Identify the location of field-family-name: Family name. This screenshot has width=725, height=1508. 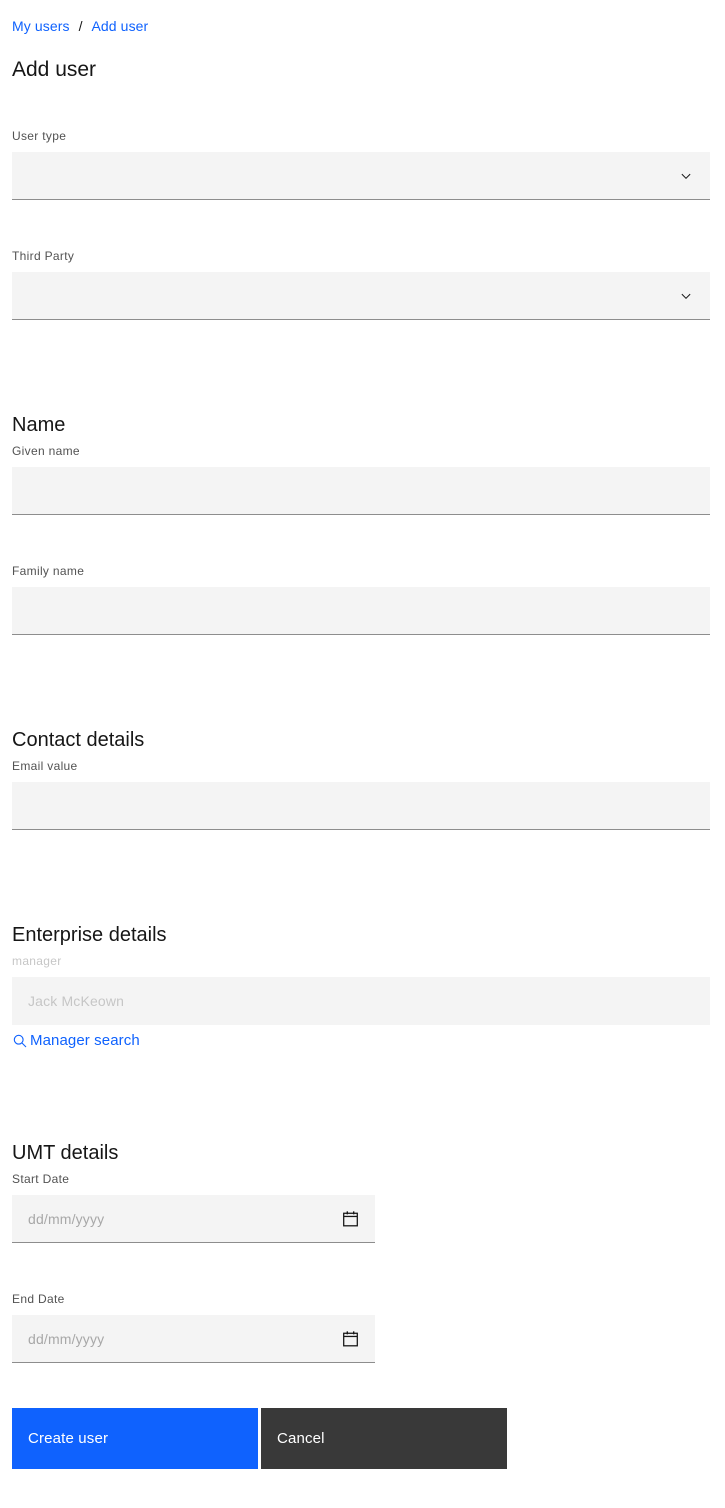
(361, 599).